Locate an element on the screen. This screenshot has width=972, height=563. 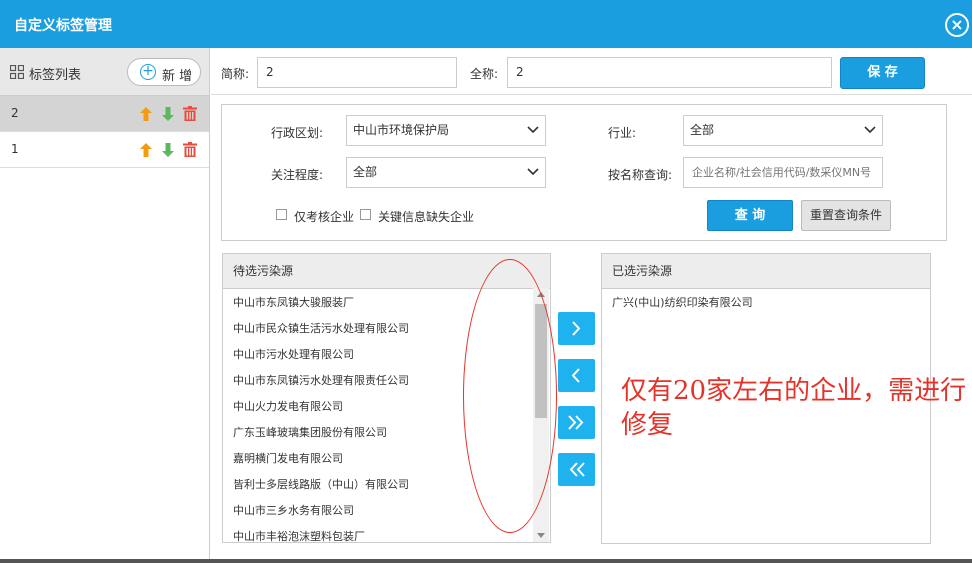
chevron-right-icon is located at coordinates (576, 328).